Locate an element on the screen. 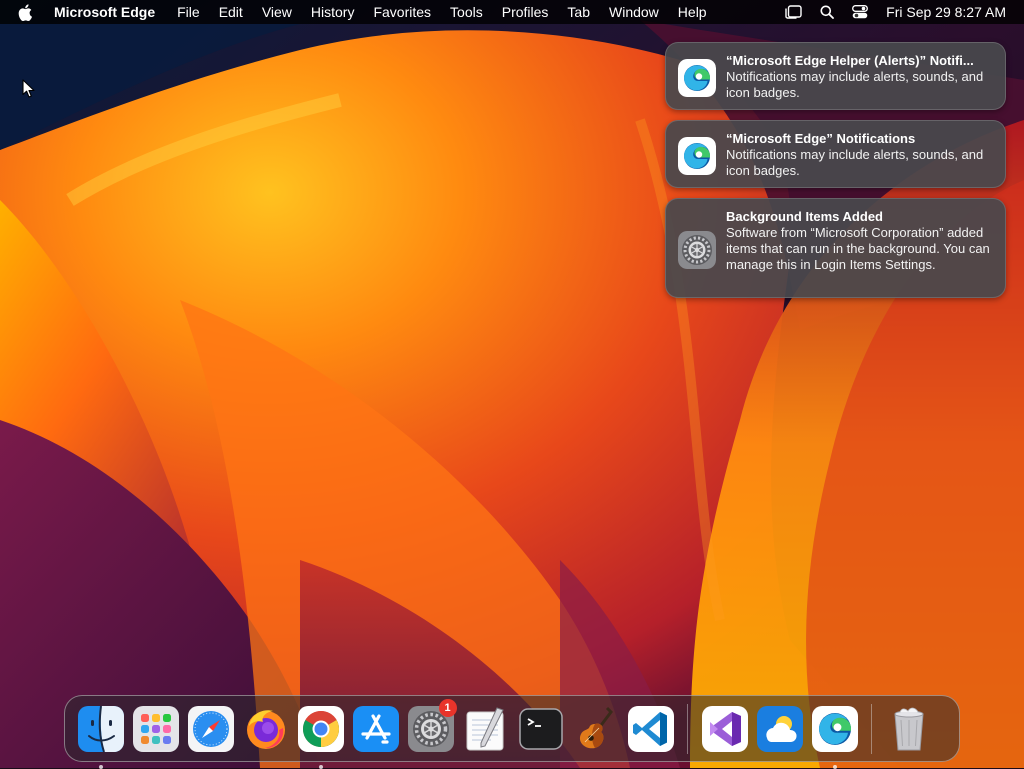  dock-app-store is located at coordinates (375, 728).